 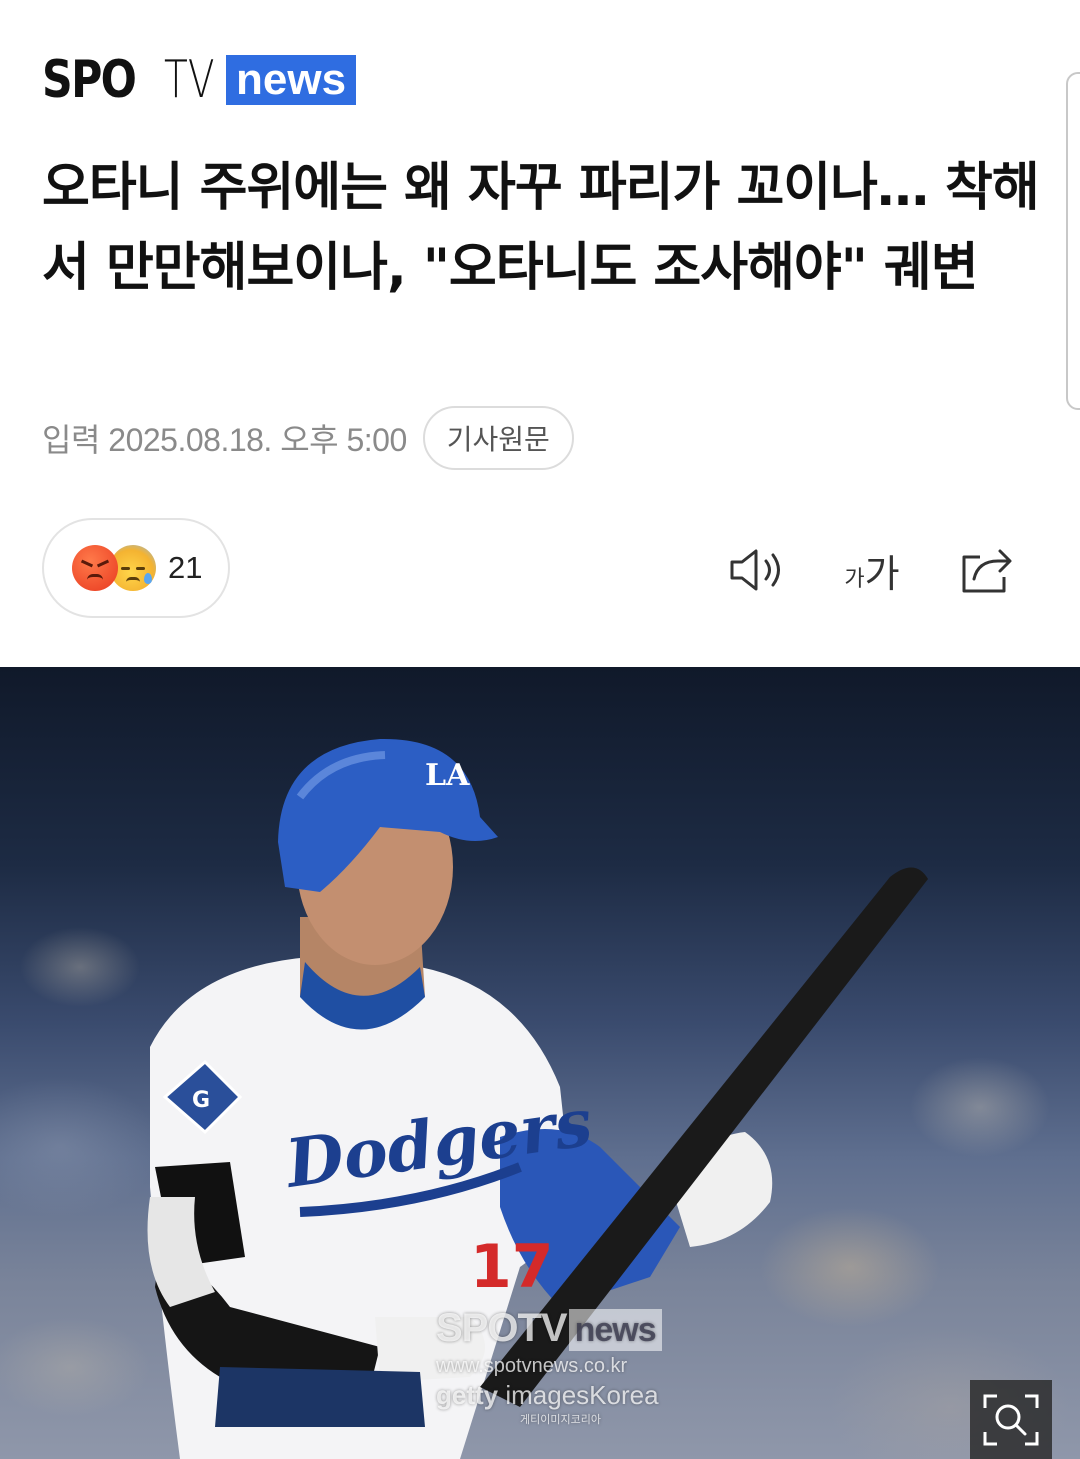 What do you see at coordinates (291, 80) in the screenshot?
I see `logo-news-badge: news` at bounding box center [291, 80].